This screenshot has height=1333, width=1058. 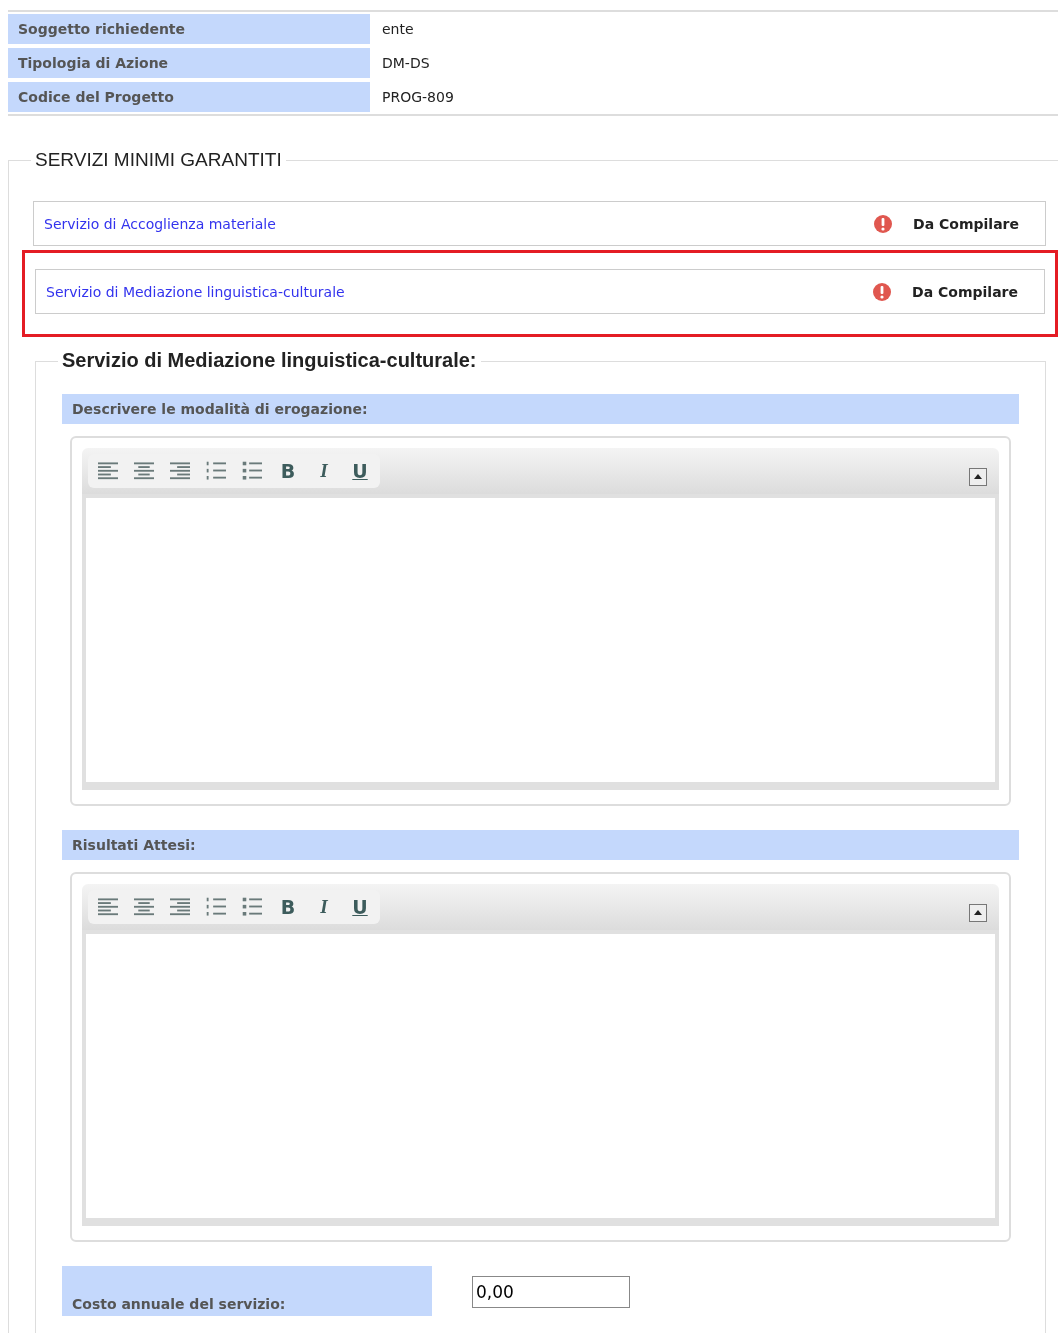 What do you see at coordinates (397, 29) in the screenshot?
I see `field-value: ente` at bounding box center [397, 29].